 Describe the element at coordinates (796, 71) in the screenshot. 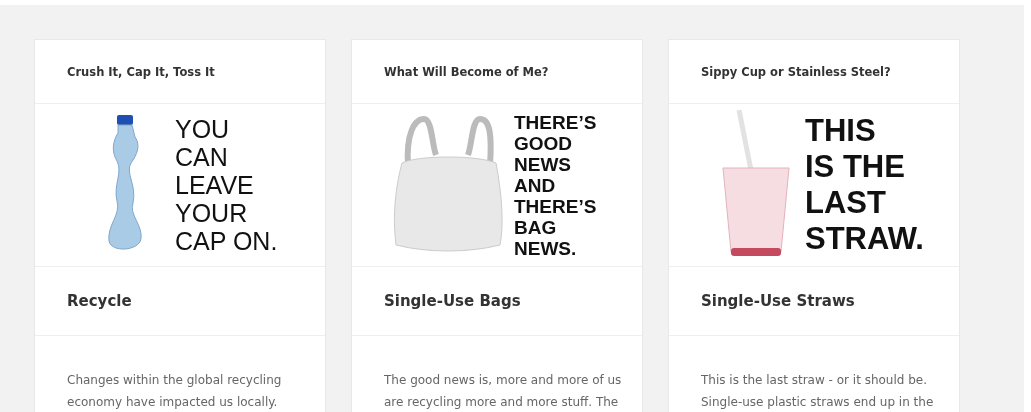

I see `card-kicker: Sippy Cup or Stainless Steel?` at that location.